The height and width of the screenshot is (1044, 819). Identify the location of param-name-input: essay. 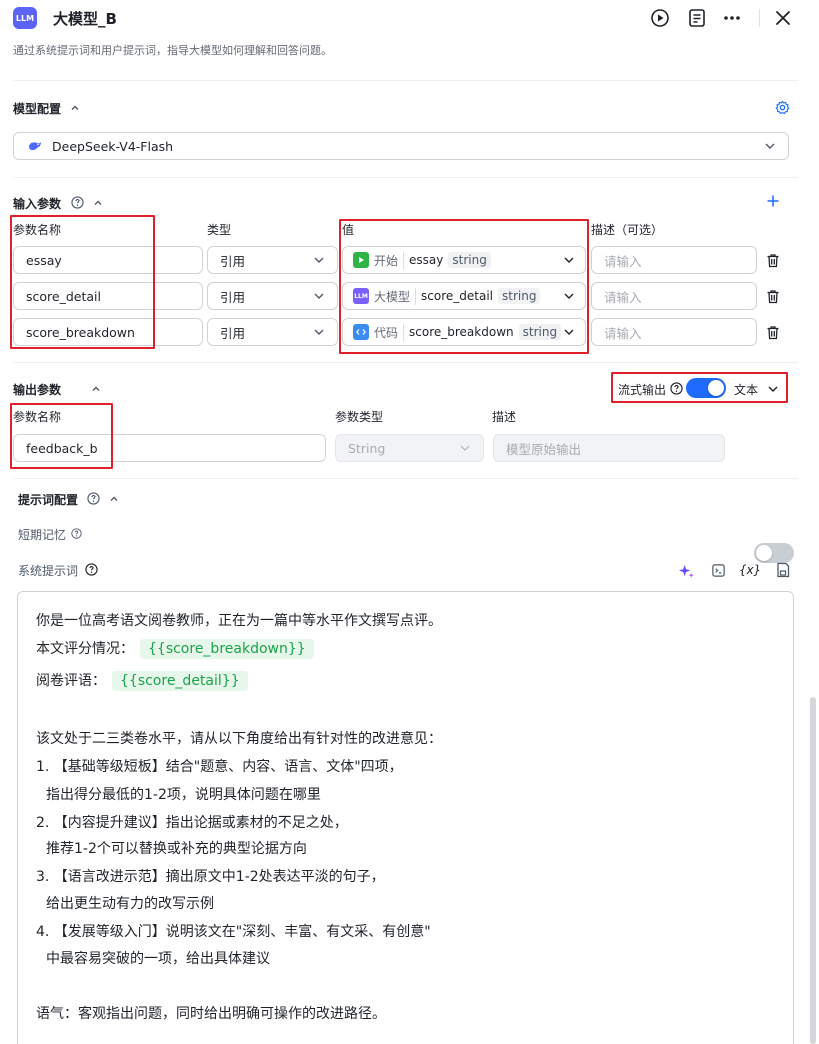
(108, 260).